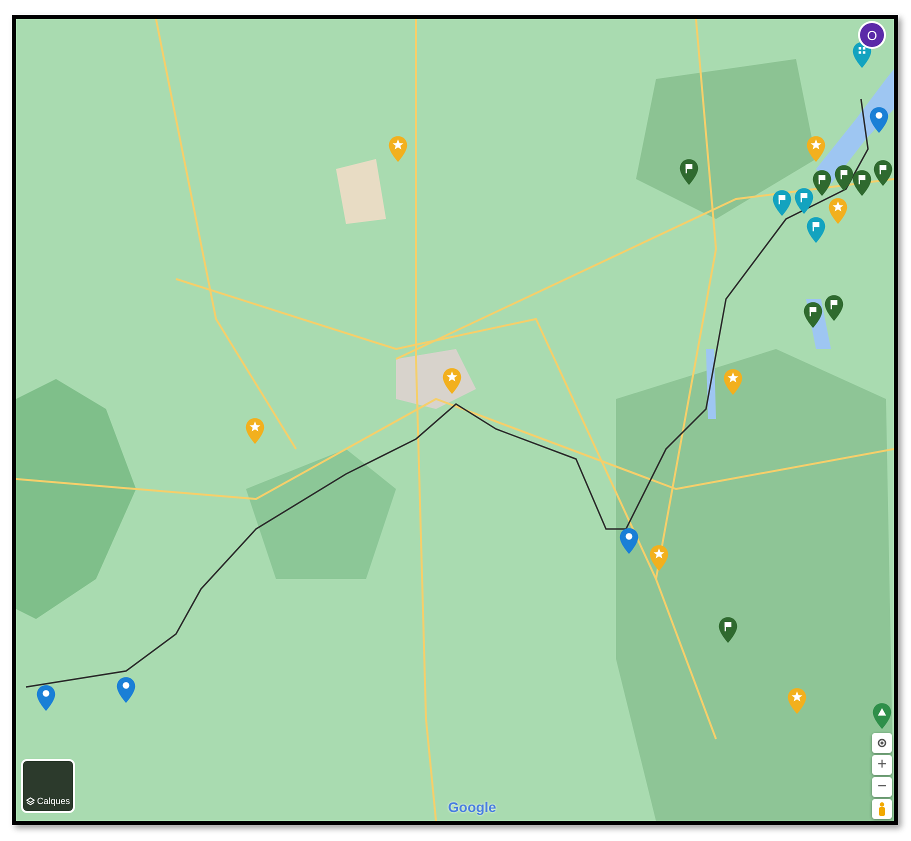 The height and width of the screenshot is (841, 911). Describe the element at coordinates (48, 786) in the screenshot. I see `layers-button: Calques` at that location.